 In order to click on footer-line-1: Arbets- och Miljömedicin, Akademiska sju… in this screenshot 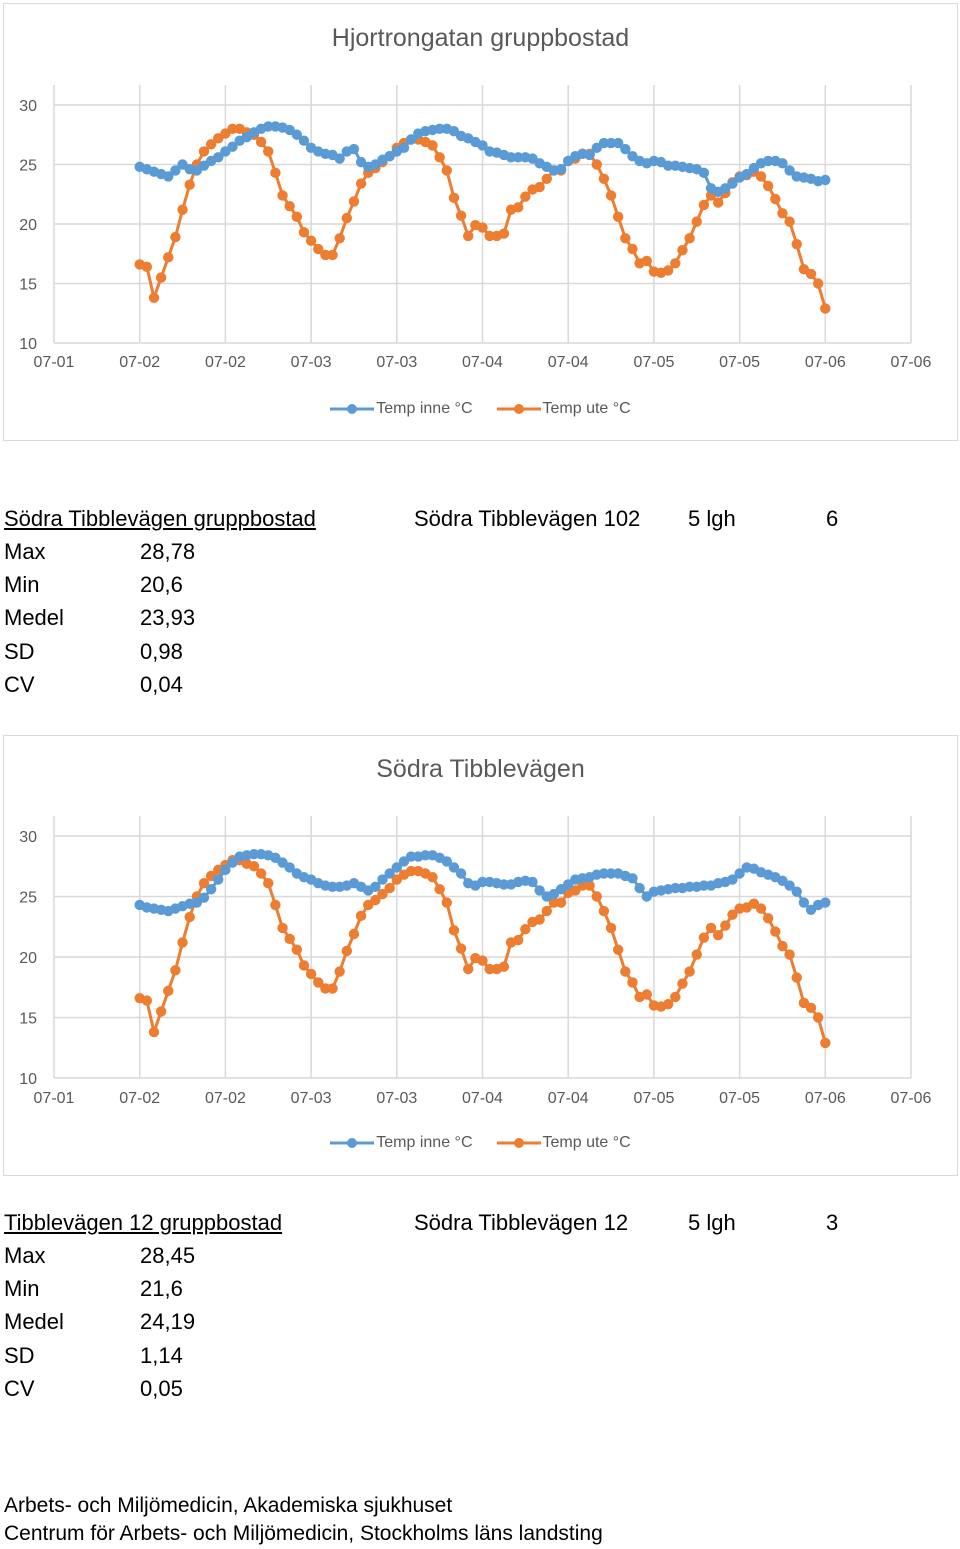, I will do `click(228, 1505)`.